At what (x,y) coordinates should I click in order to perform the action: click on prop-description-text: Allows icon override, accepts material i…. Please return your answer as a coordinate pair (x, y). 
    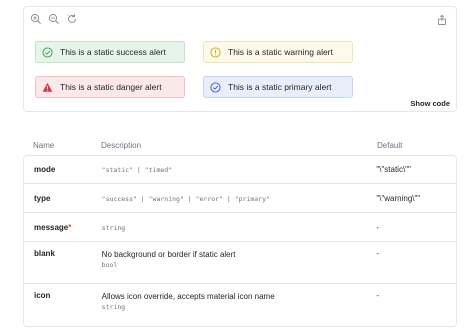
    Looking at the image, I should click on (188, 296).